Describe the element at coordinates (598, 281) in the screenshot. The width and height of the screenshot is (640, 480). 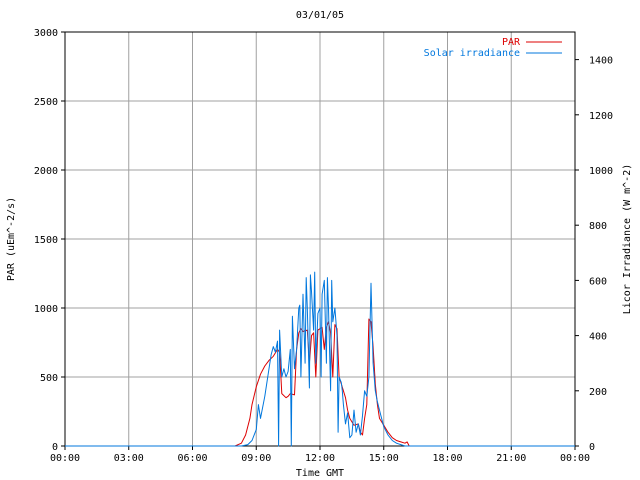
I see `y2-tick-label: 600` at that location.